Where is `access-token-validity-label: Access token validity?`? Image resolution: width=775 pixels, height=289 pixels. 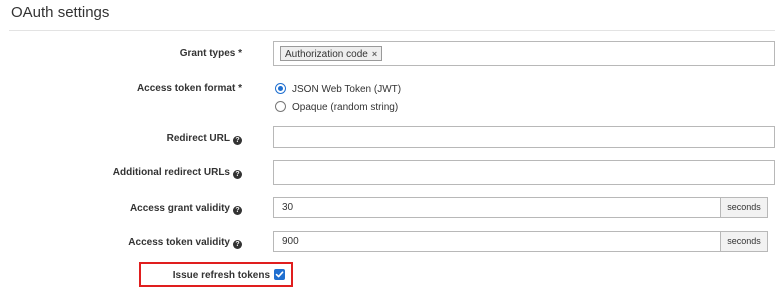 access-token-validity-label: Access token validity? is located at coordinates (185, 243).